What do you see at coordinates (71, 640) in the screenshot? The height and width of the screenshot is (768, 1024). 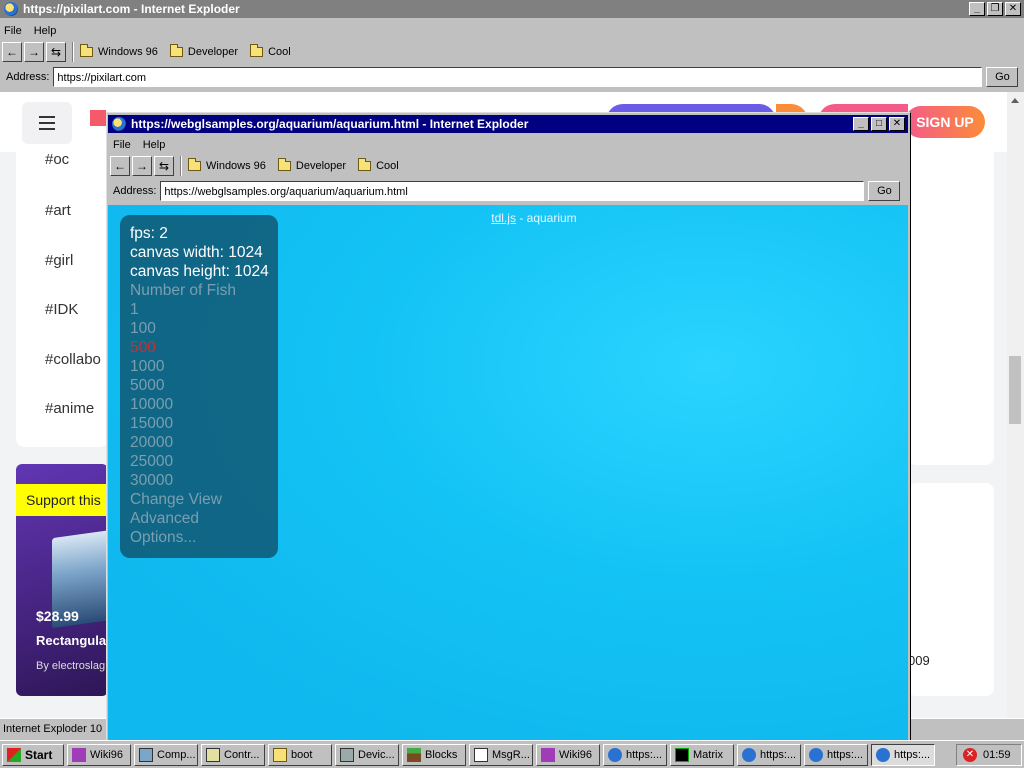 I see `product-name: Rectangula` at bounding box center [71, 640].